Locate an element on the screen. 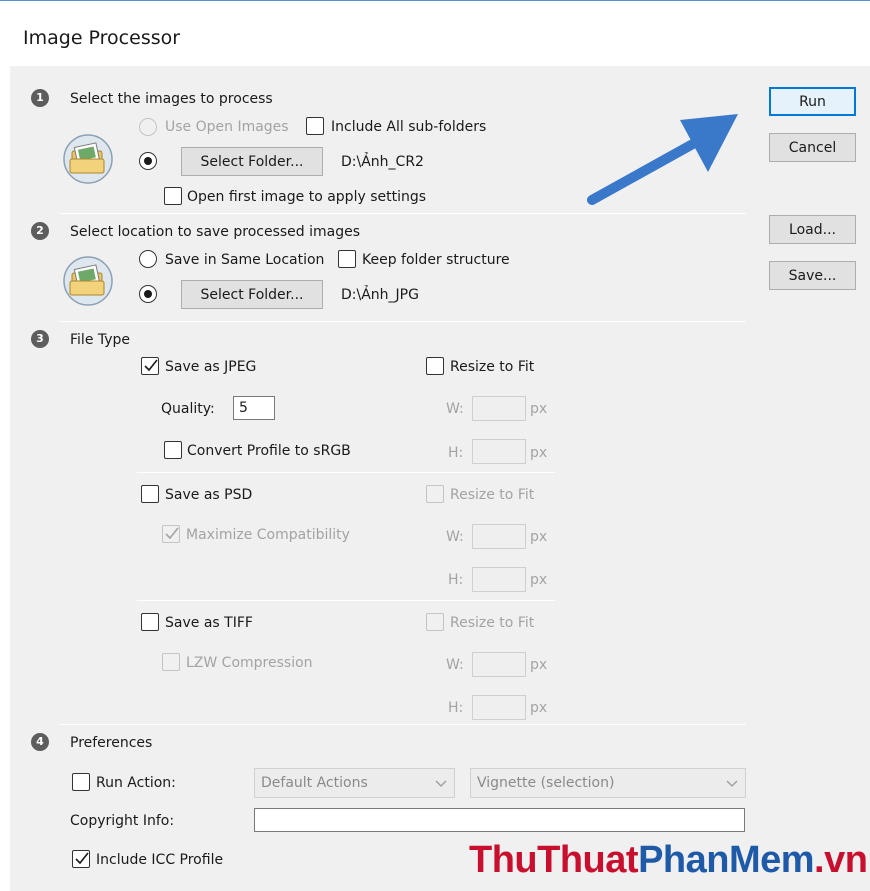 Image resolution: width=870 pixels, height=891 pixels. save-as-jpeg-checkbox is located at coordinates (150, 366).